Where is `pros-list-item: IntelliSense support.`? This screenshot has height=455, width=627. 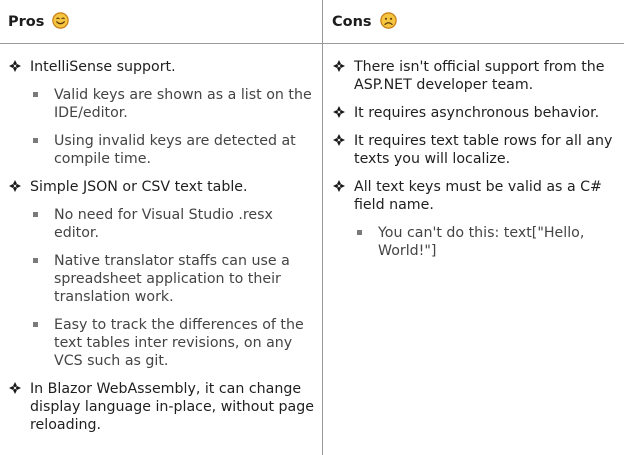
pros-list-item: IntelliSense support. is located at coordinates (162, 67).